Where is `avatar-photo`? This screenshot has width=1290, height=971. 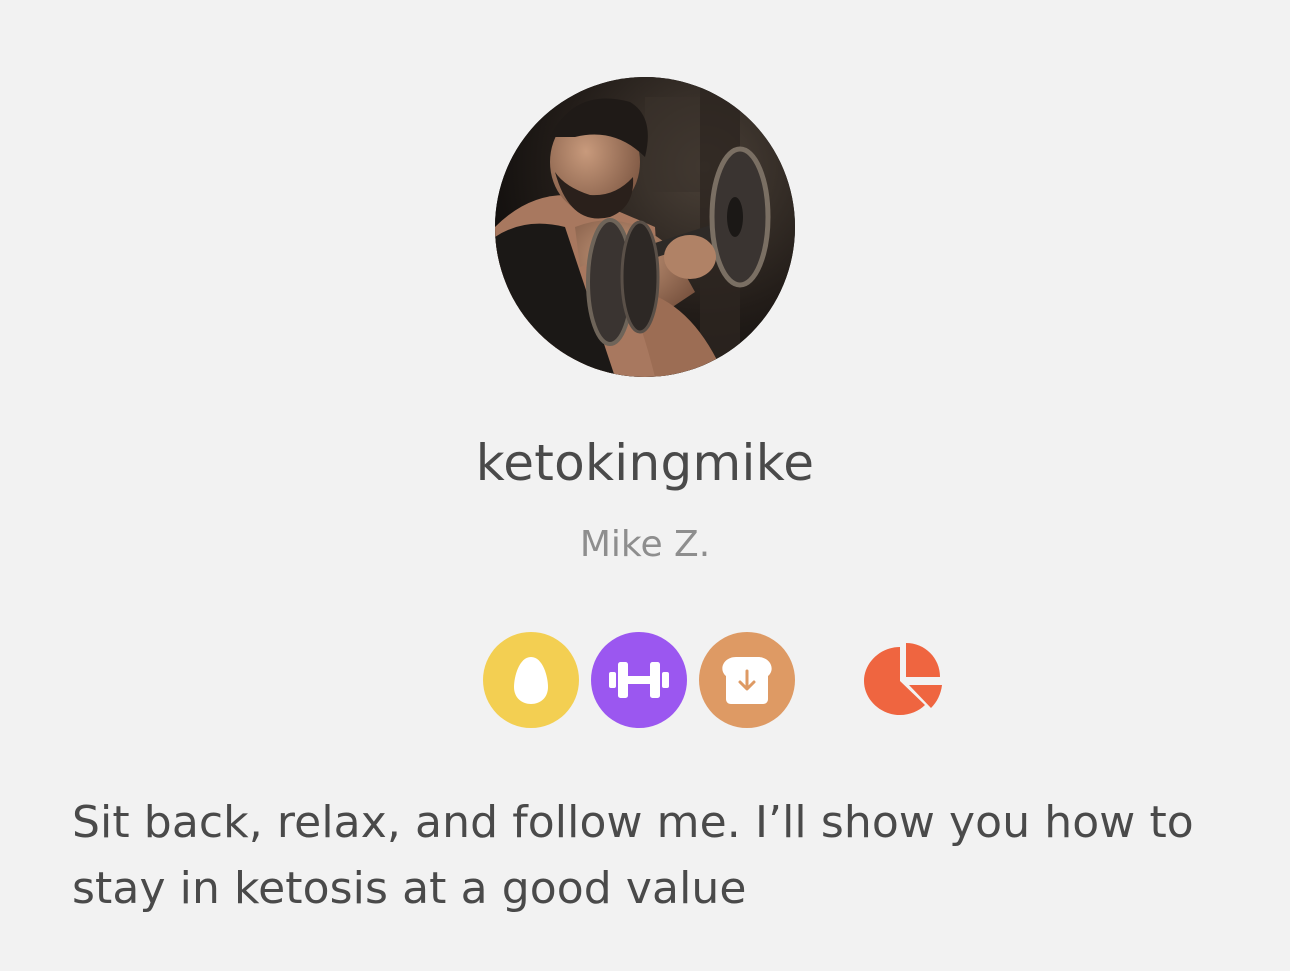 avatar-photo is located at coordinates (645, 227).